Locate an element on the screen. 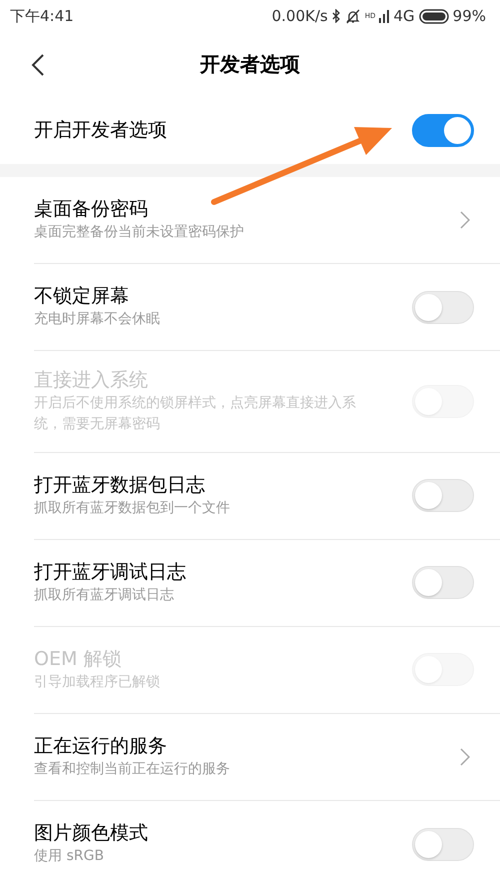 Image resolution: width=500 pixels, height=889 pixels. setting-description: 开启后不使用系统的锁屏样式，点亮屏幕直接进入系统，需要无屏幕密码 is located at coordinates (195, 414).